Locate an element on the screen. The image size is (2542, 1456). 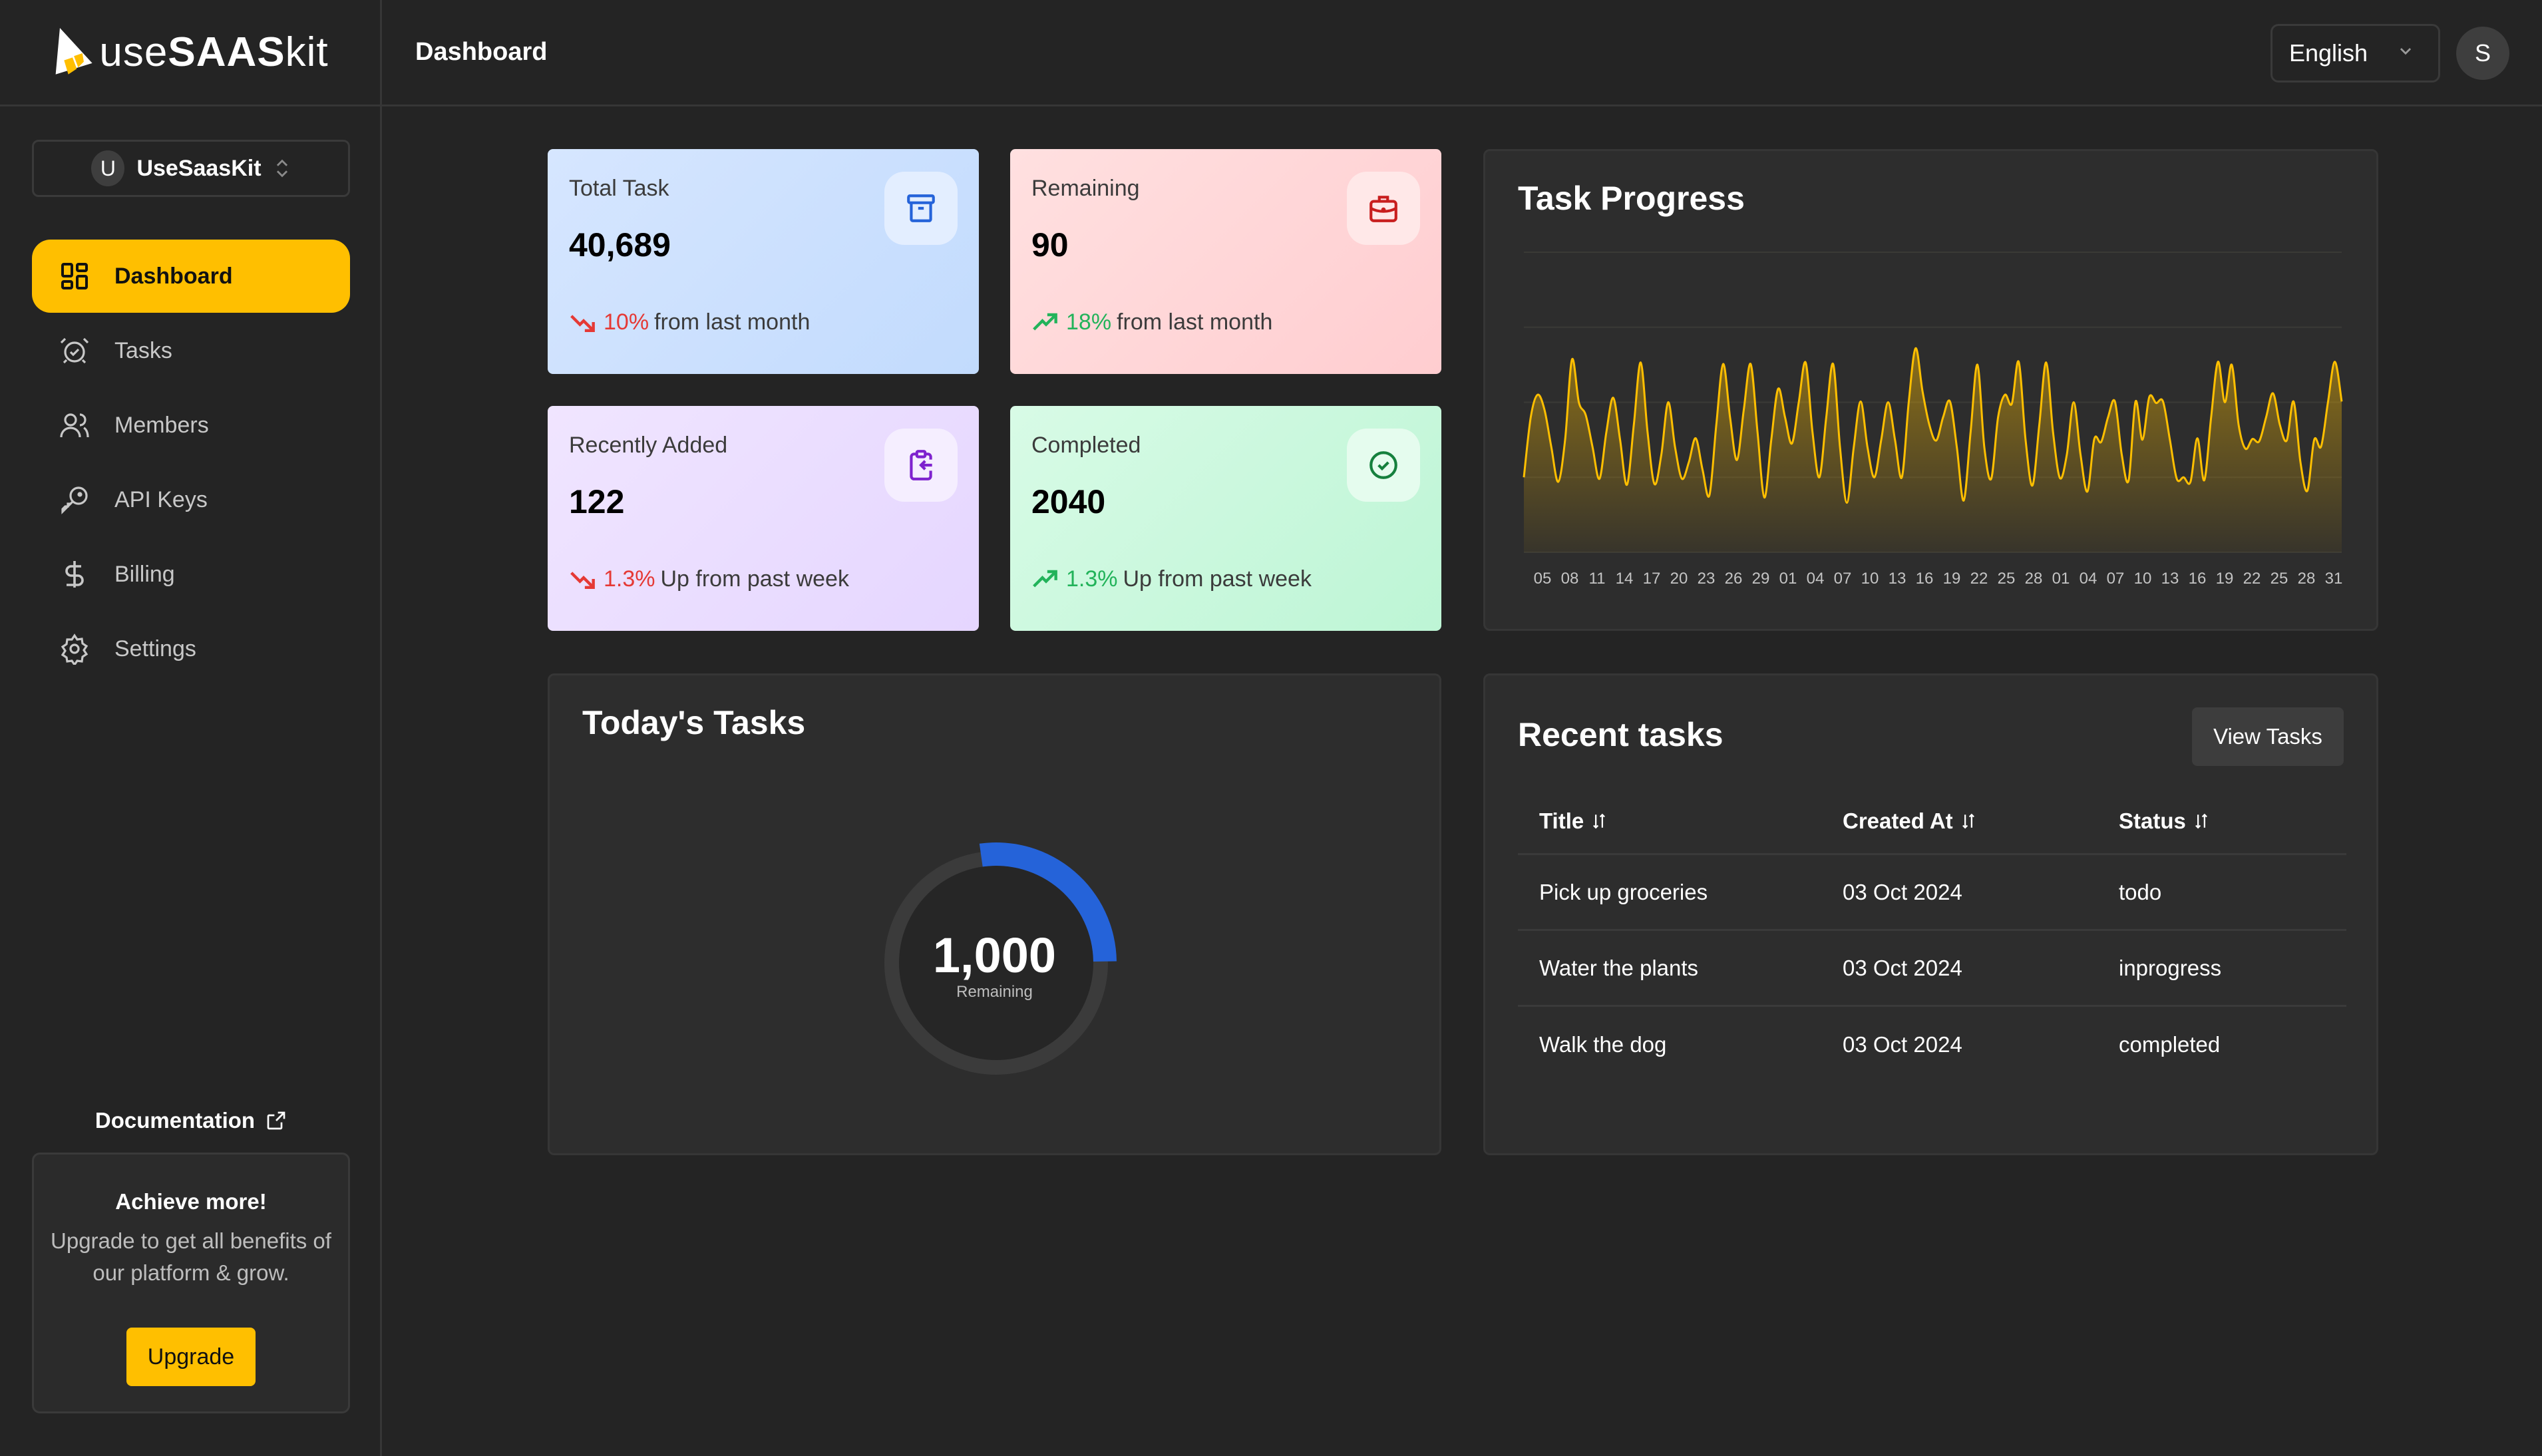
table-row: Pick up groceries 03 Oct 2024 todo is located at coordinates (1932, 893).